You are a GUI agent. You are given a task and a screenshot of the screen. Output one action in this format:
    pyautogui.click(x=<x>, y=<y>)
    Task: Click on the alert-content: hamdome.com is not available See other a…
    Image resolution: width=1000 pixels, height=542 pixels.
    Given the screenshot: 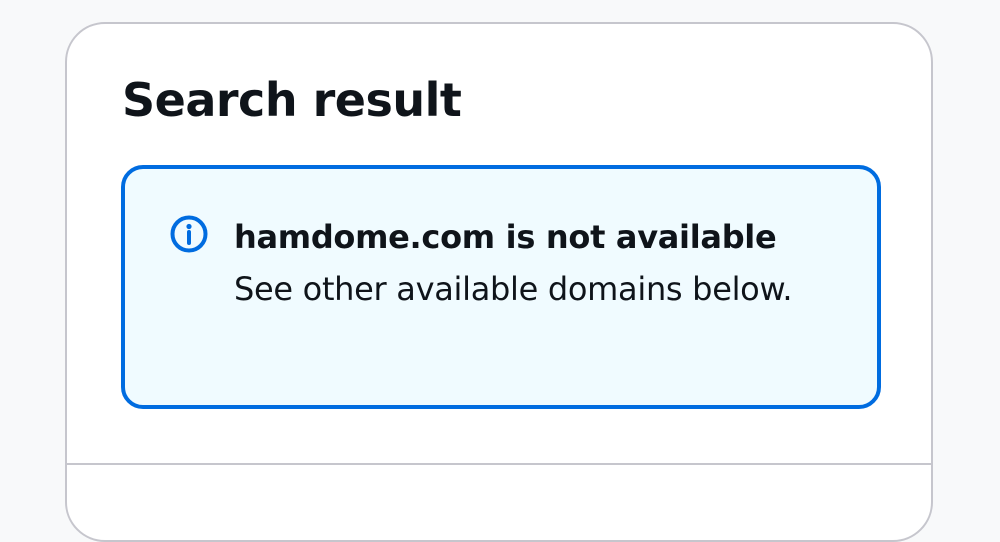 What is the action you would take?
    pyautogui.click(x=514, y=263)
    